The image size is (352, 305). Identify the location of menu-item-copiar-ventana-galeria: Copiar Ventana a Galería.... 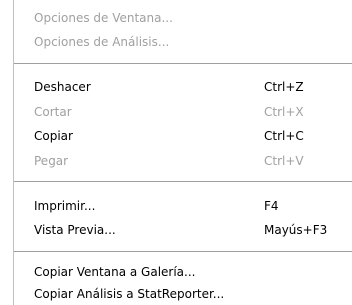
(184, 272).